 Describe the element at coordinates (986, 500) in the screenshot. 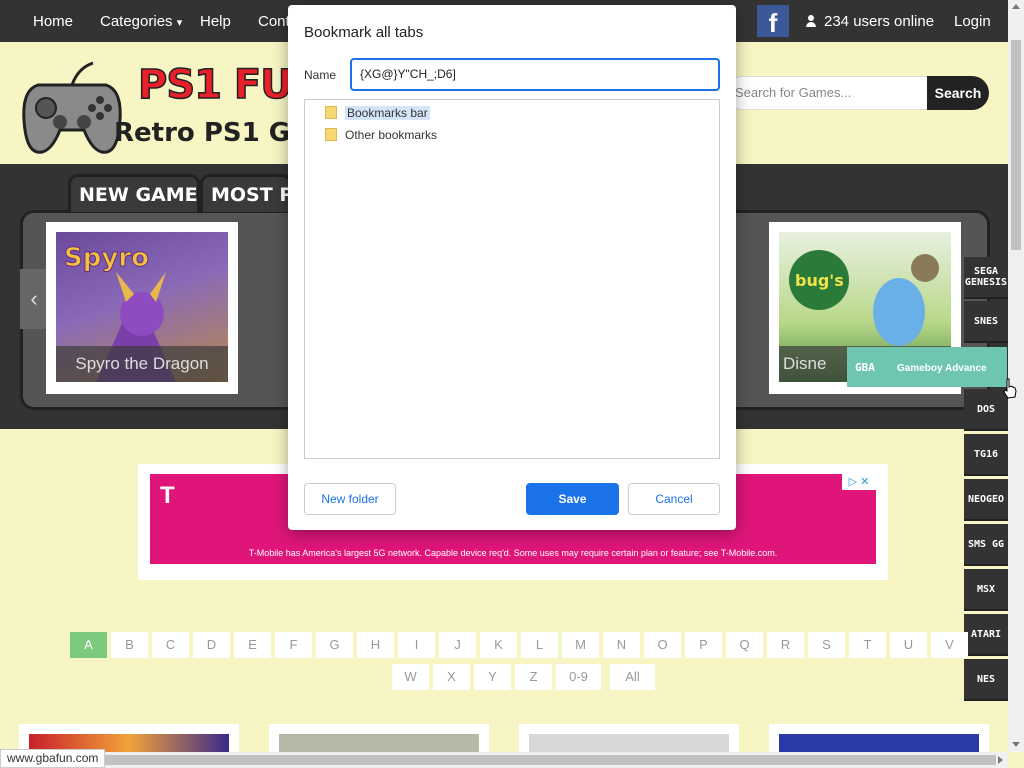

I see `console-neogeo: NEOGEO` at that location.